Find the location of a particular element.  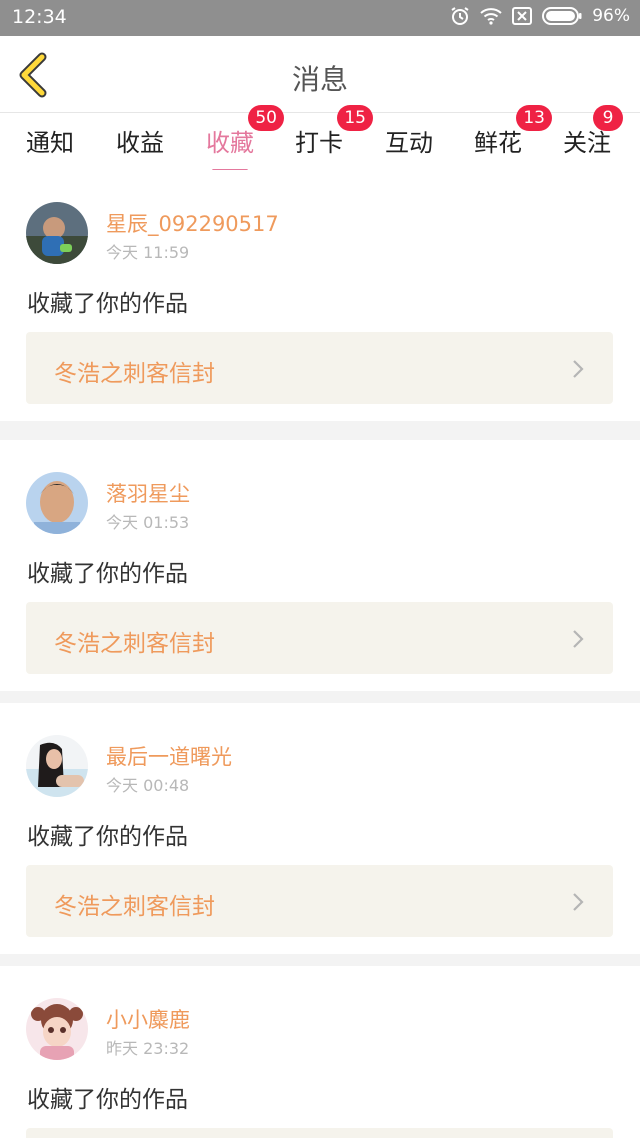

tab-label: 通知 is located at coordinates (50, 143).